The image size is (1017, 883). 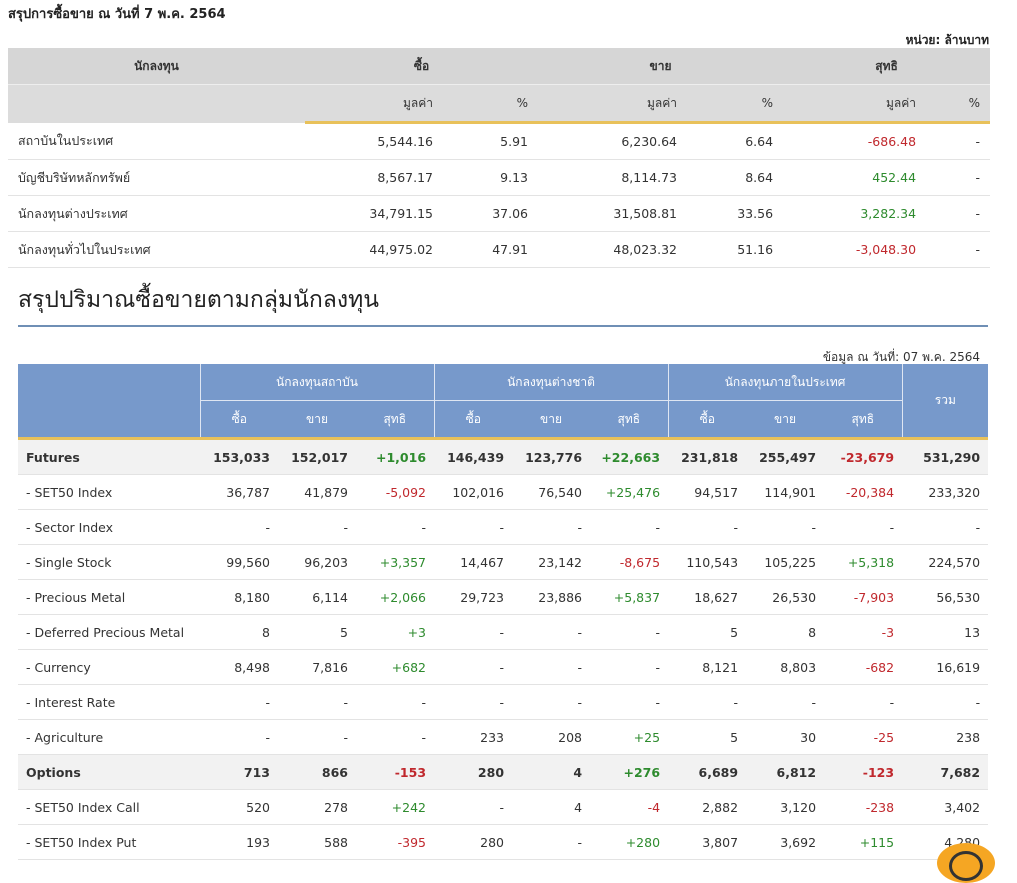 What do you see at coordinates (473, 737) in the screenshot?
I see `cell-value: 233` at bounding box center [473, 737].